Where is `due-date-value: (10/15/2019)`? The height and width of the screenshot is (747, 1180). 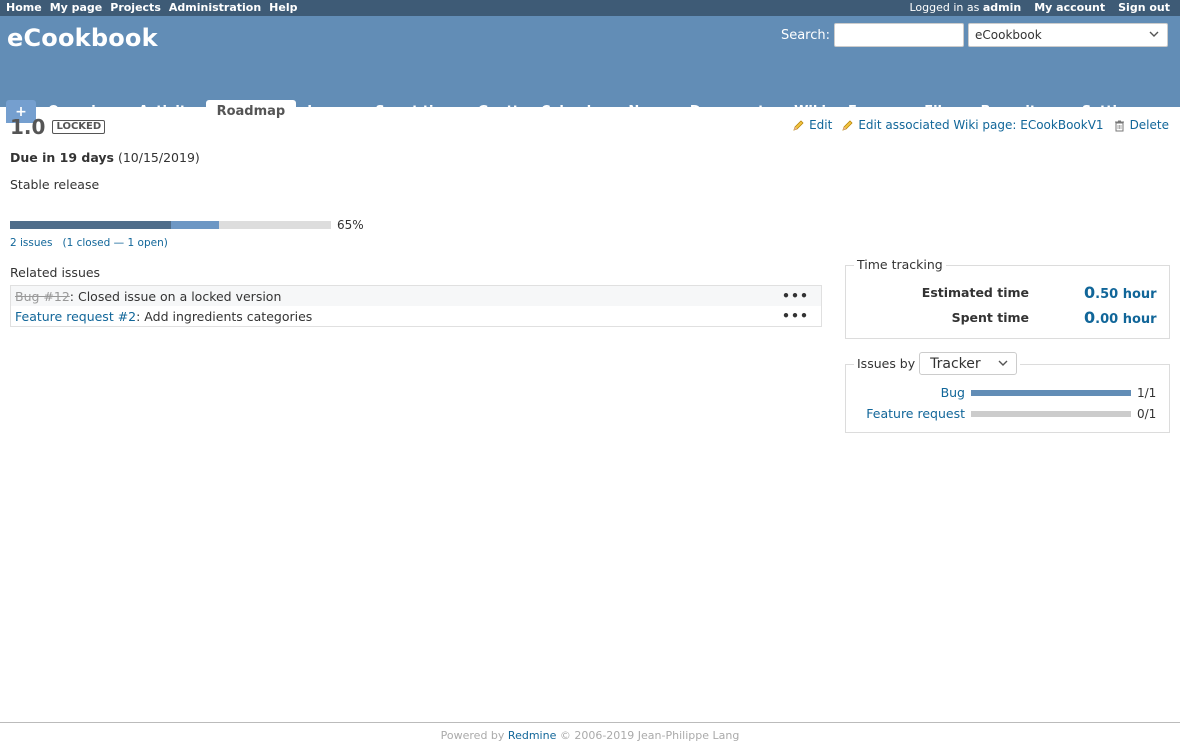 due-date-value: (10/15/2019) is located at coordinates (158, 157).